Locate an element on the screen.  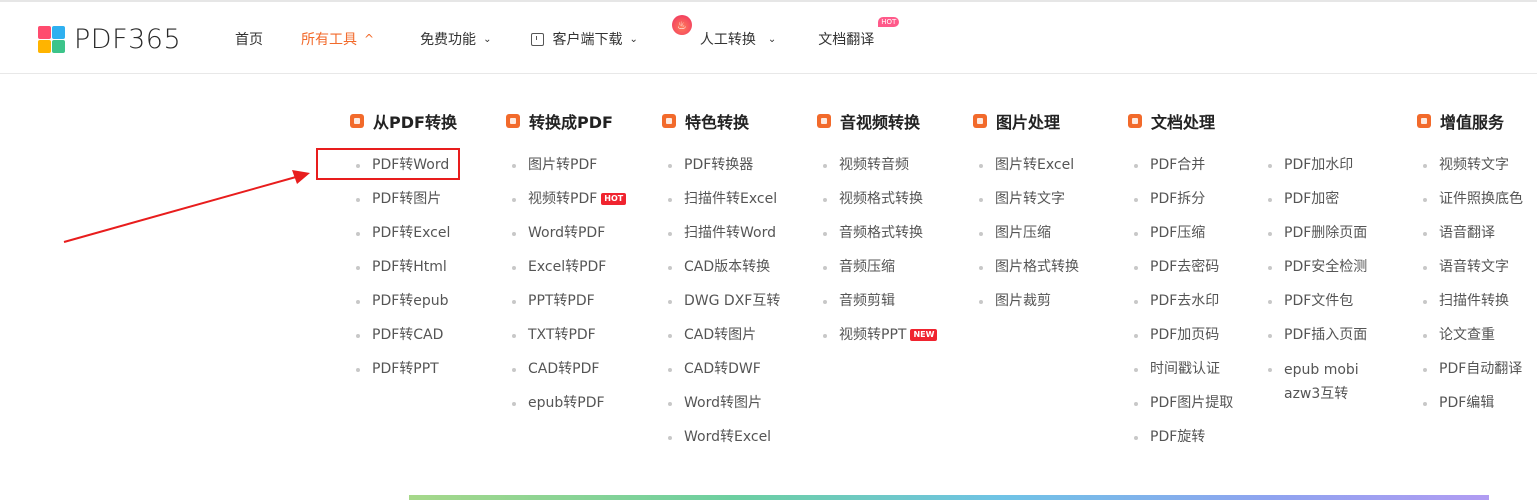
tool-image-to-text: 图片转文字 is located at coordinates (1026, 205).